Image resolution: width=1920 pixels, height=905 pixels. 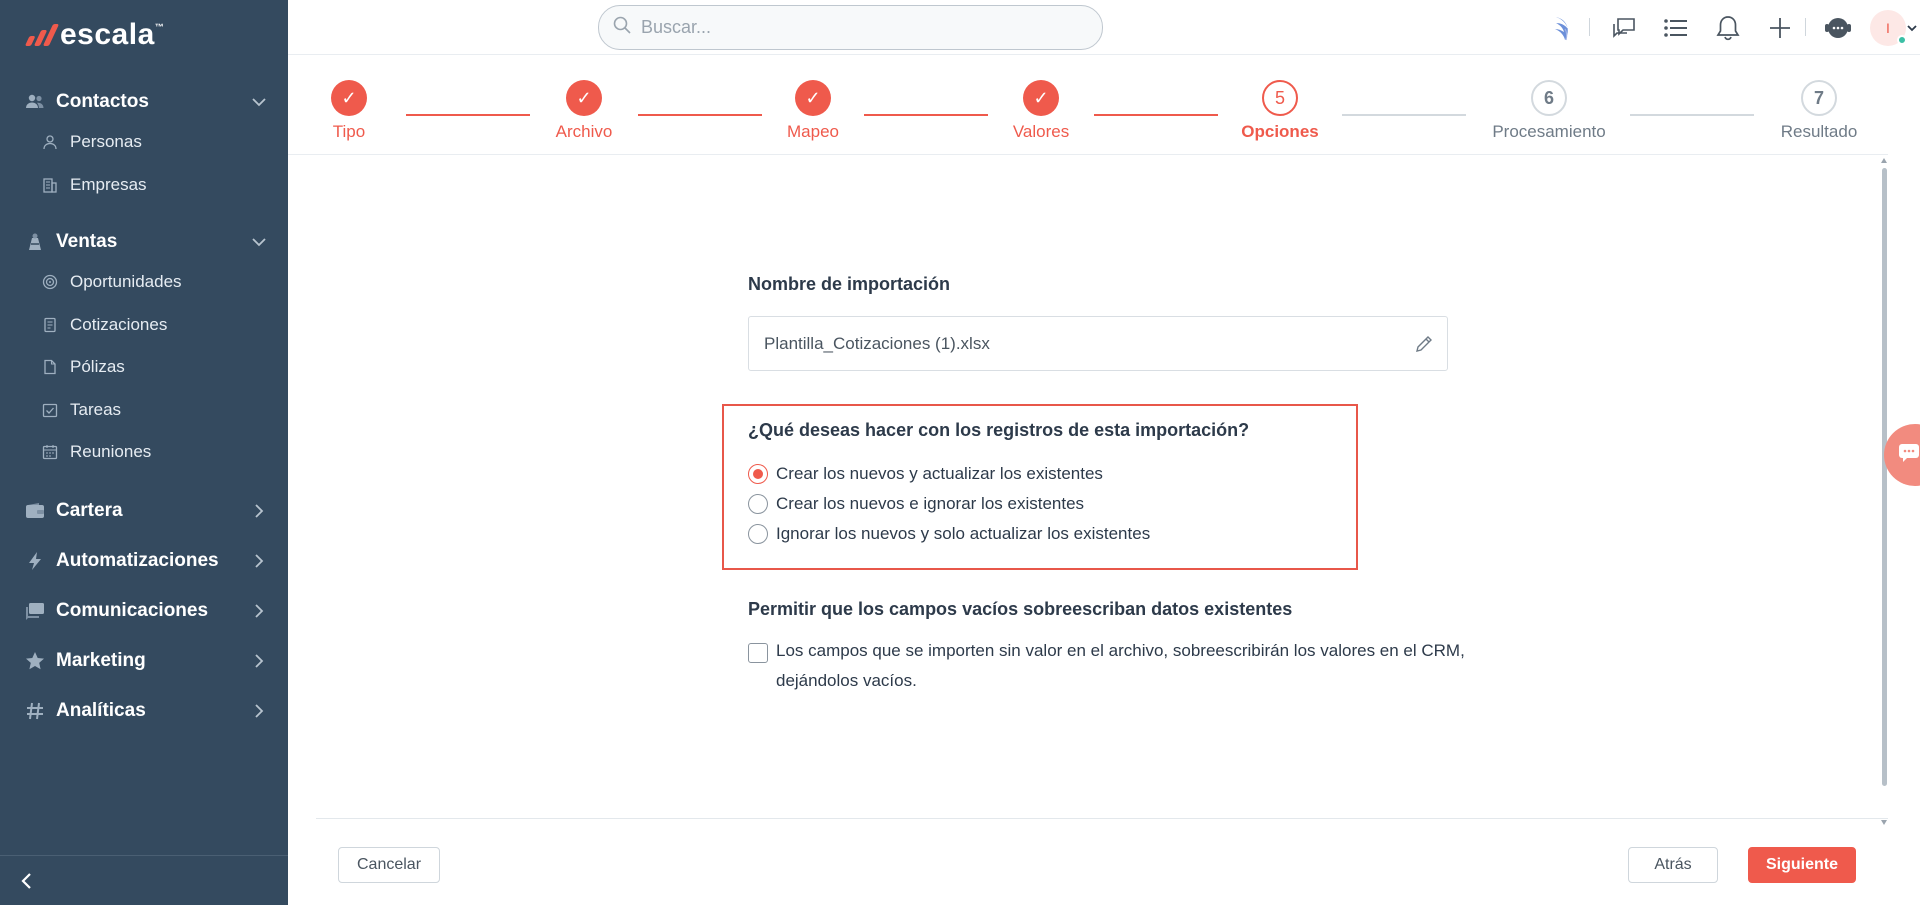 I want to click on step-label: Procesamiento, so click(x=1549, y=131).